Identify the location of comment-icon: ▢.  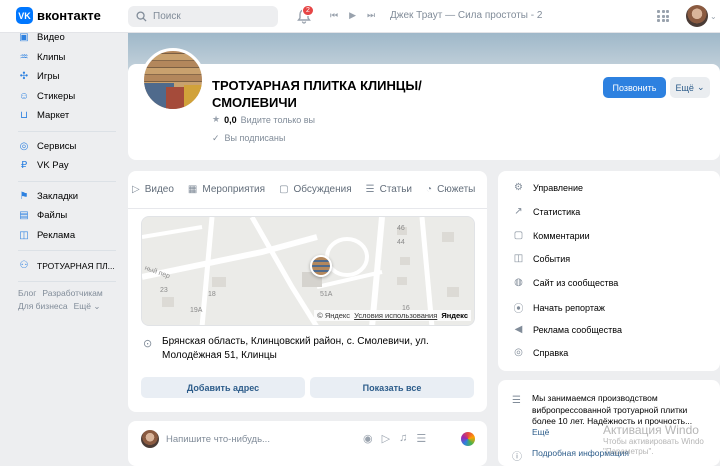
(518, 235).